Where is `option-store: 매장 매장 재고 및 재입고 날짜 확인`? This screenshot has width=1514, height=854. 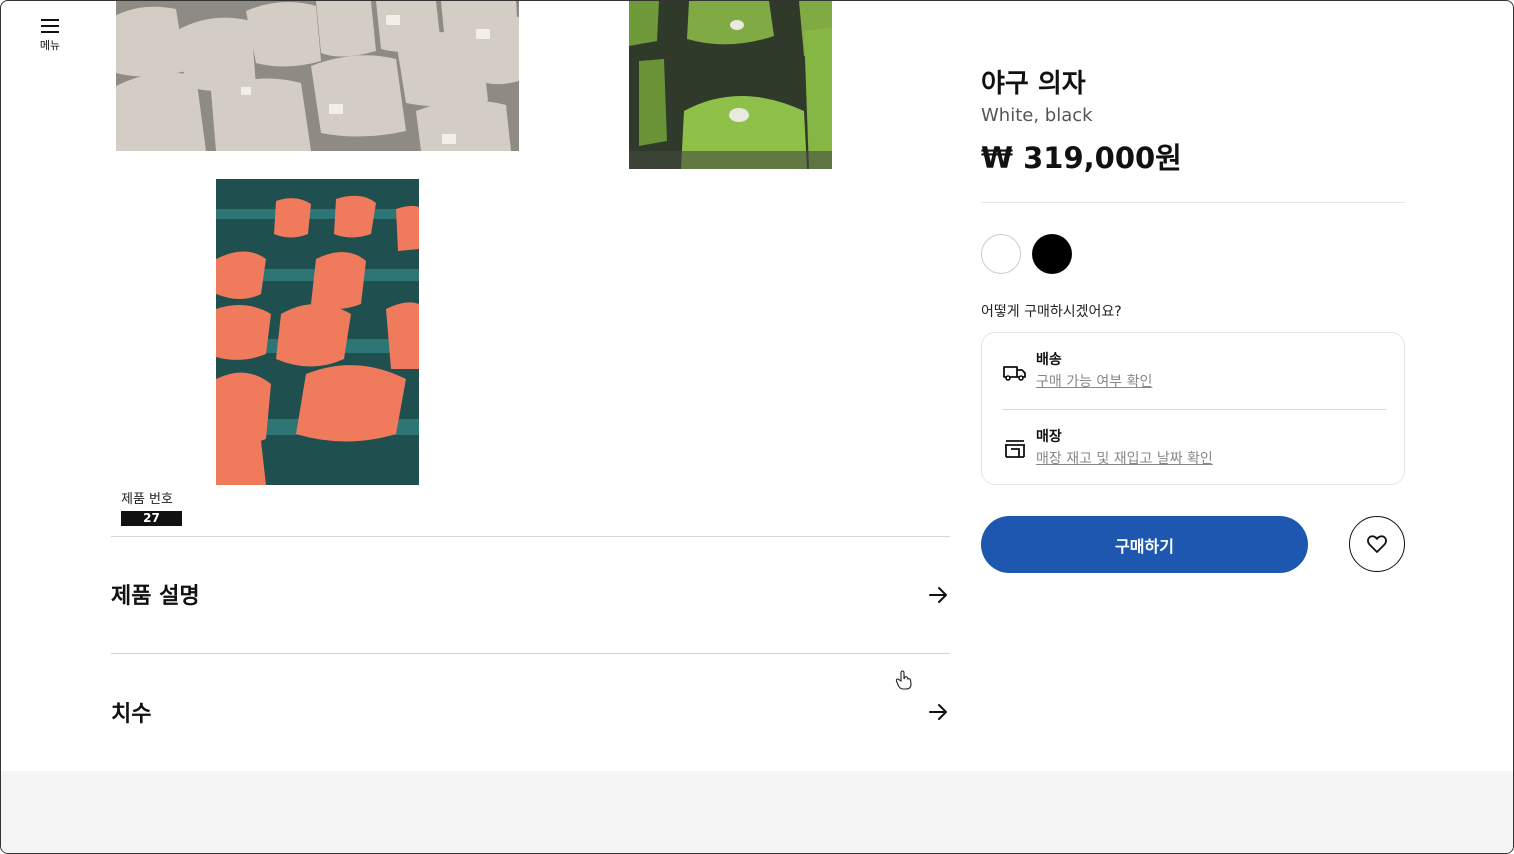
option-store: 매장 매장 재고 및 재입고 날짜 확인 is located at coordinates (1193, 454).